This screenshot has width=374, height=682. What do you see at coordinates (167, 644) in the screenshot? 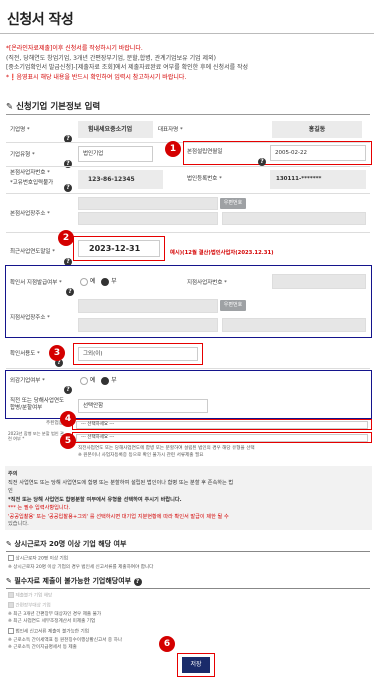
I see `annotation-badge-6: 6` at bounding box center [167, 644].